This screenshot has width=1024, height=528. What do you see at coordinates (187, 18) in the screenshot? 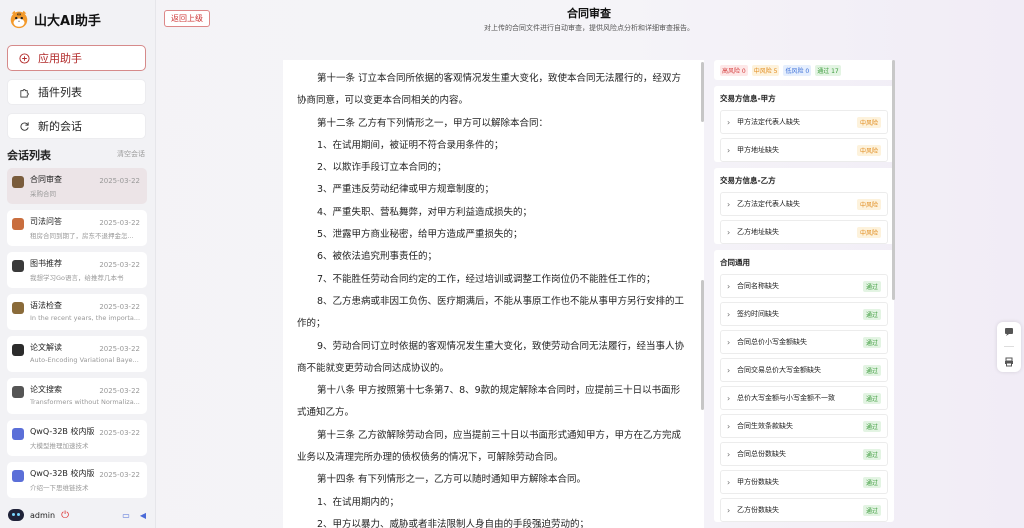
I see `back-button: 返回上级` at bounding box center [187, 18].